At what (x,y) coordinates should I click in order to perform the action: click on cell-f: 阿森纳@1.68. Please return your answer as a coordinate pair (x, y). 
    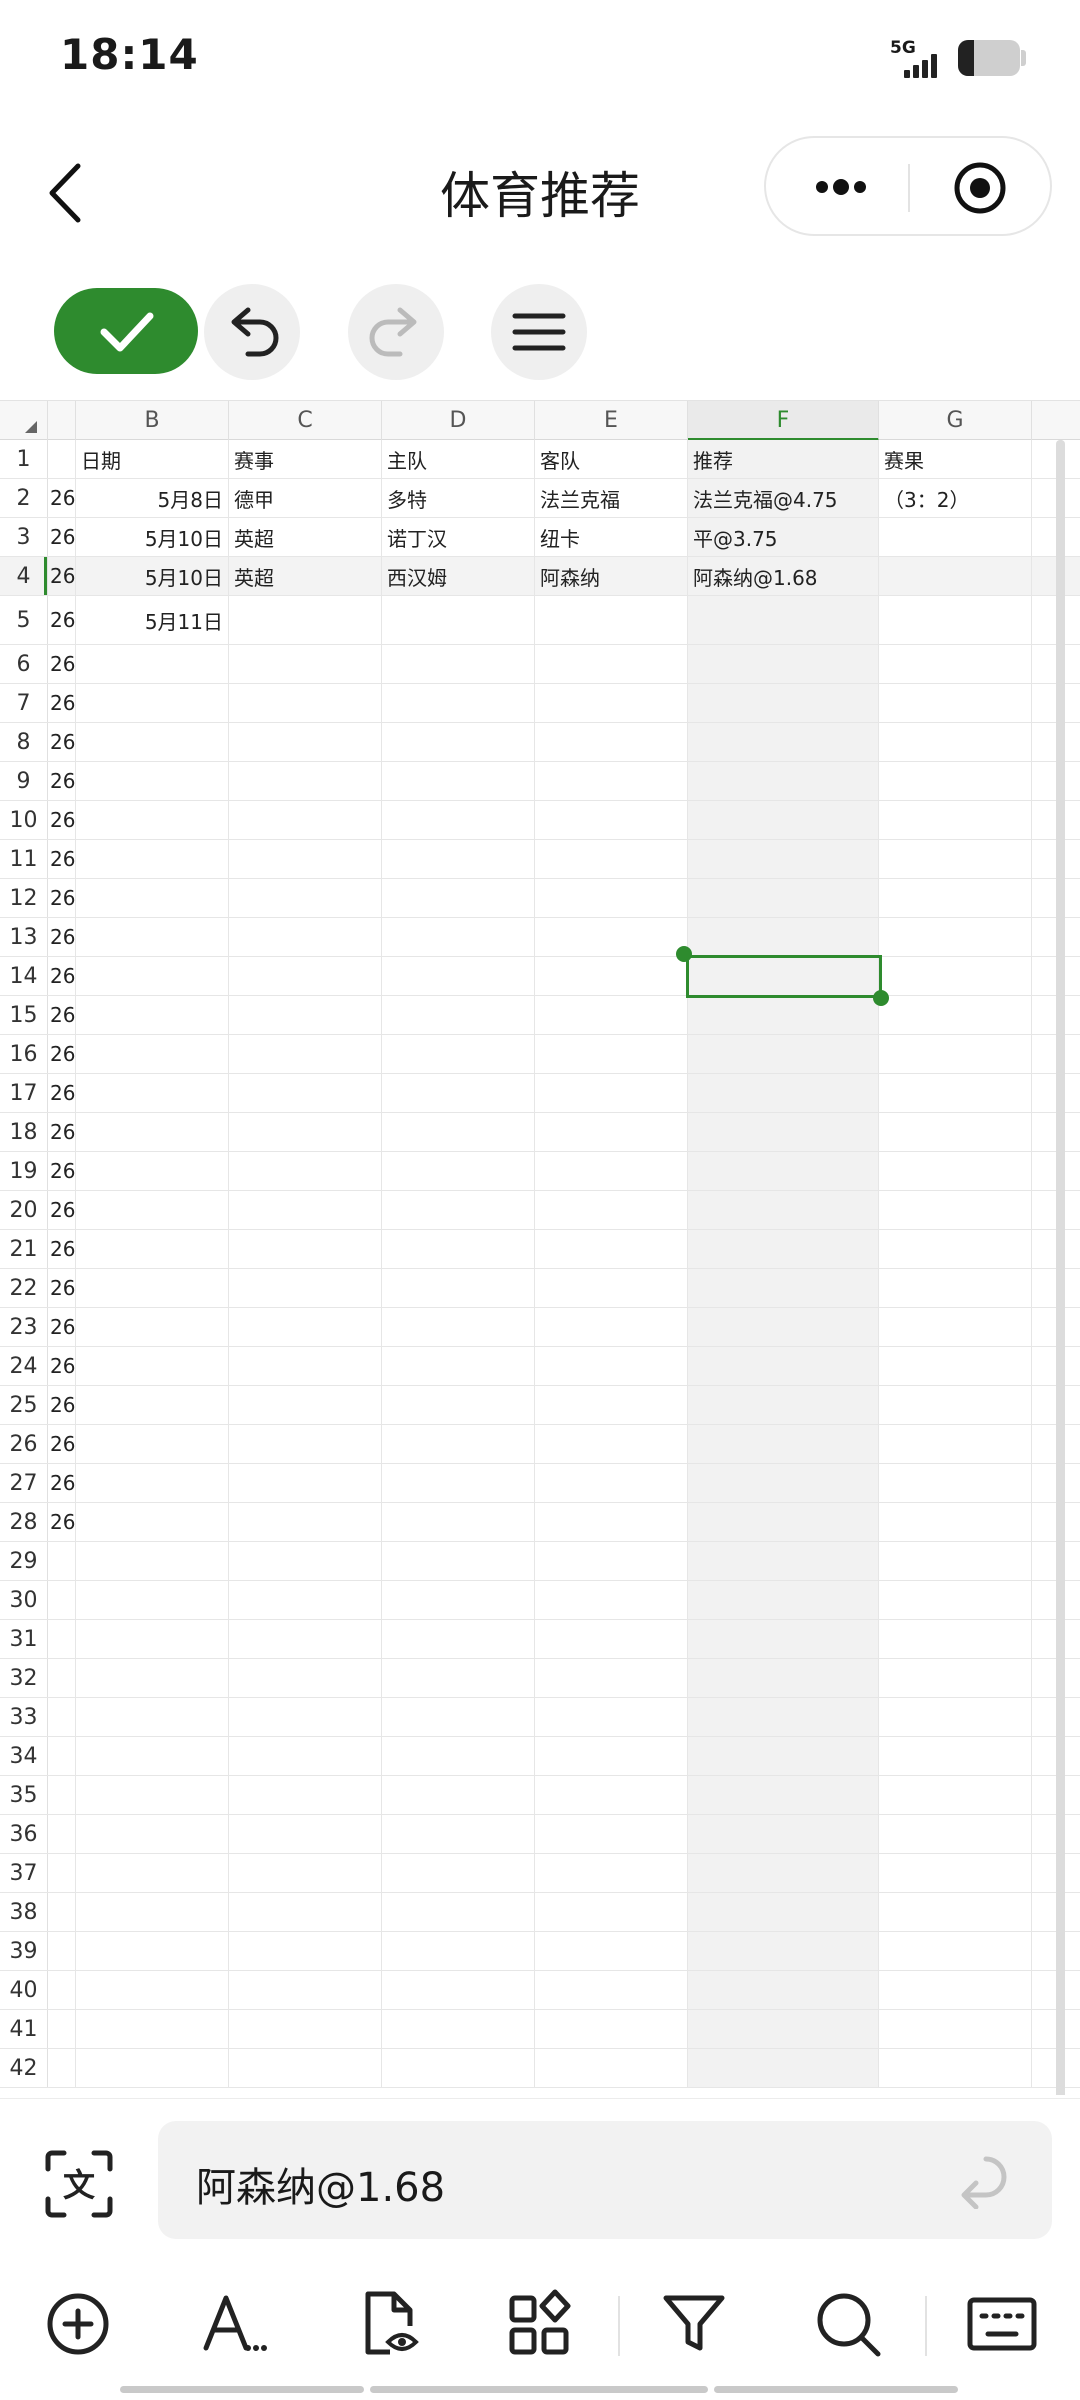
    Looking at the image, I should click on (783, 576).